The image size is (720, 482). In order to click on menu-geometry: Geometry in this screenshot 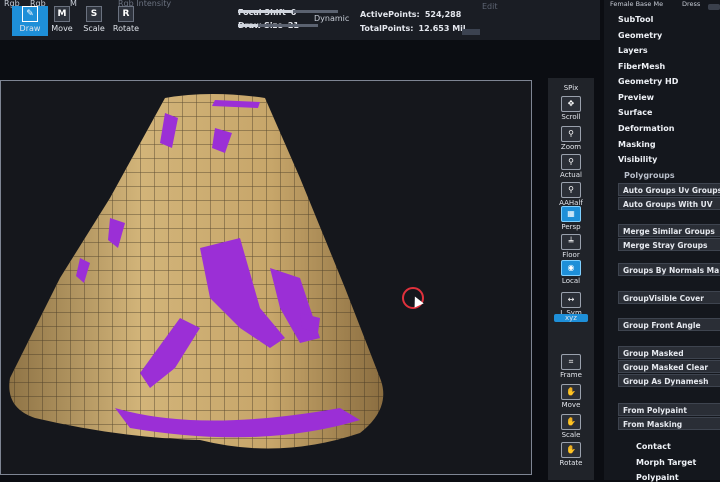, I will do `click(640, 35)`.